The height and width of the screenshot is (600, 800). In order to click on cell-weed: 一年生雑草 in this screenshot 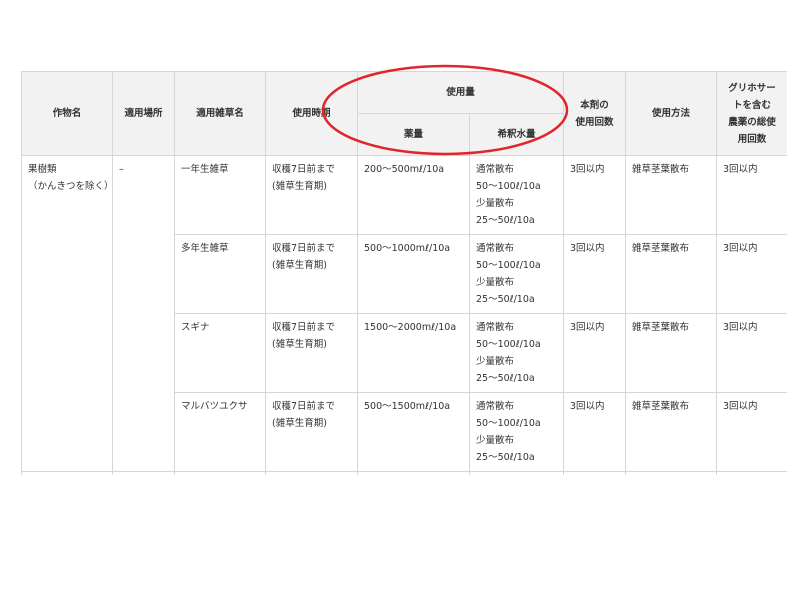, I will do `click(220, 195)`.